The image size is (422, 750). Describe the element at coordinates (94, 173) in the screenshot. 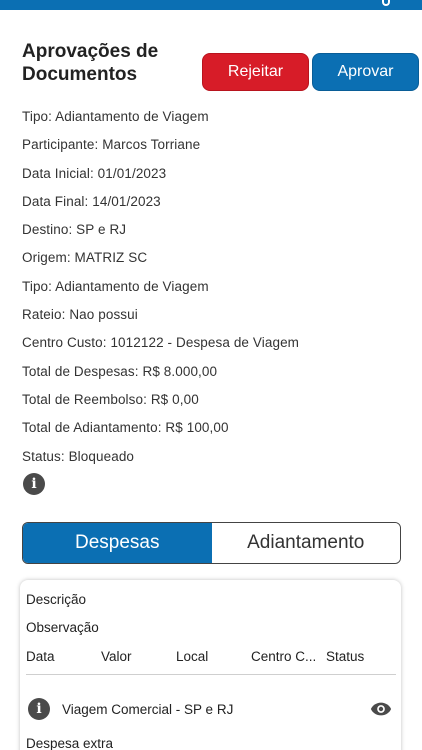

I see `detail-data-inicial: Data Inicial: 01/01/2023` at that location.